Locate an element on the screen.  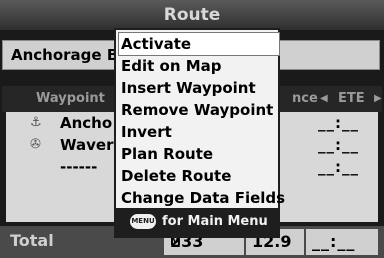
menu-hint-text: for Main Menu is located at coordinates (215, 221).